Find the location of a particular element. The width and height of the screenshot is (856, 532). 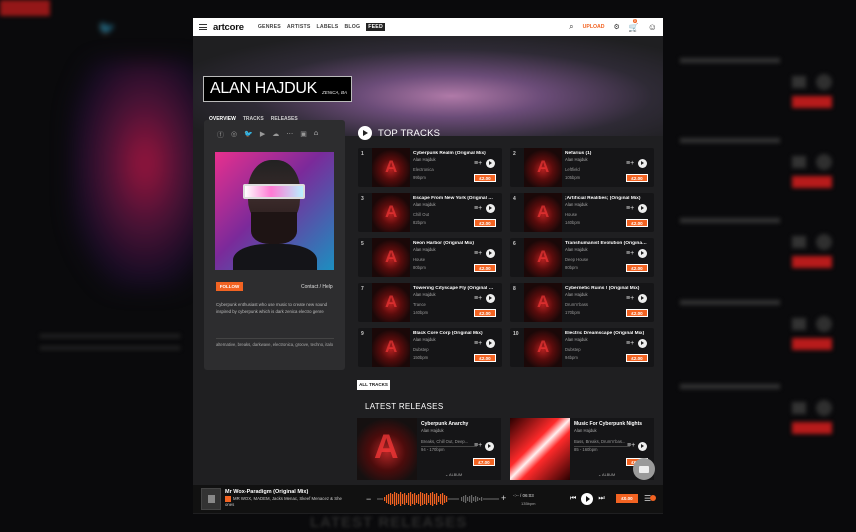

release-artwork is located at coordinates (540, 449).